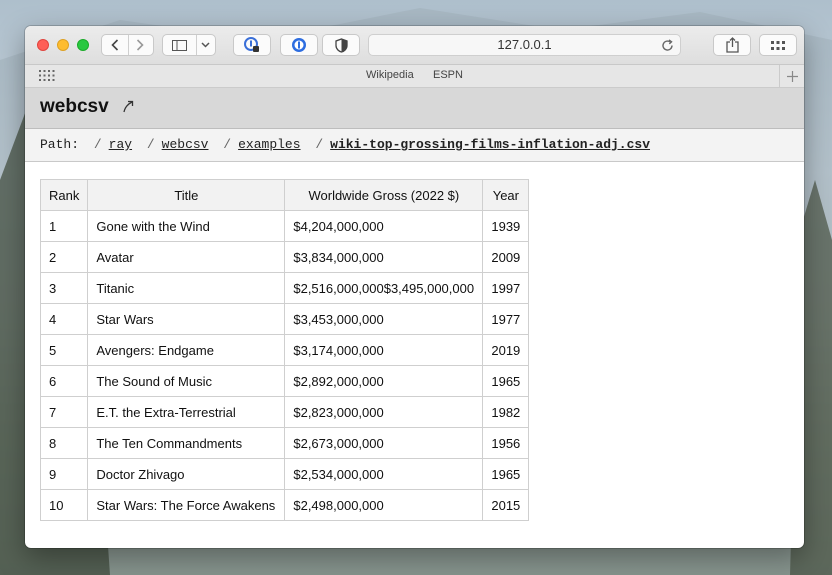  I want to click on favorites-bar: Wikipedia ESPN, so click(414, 76).